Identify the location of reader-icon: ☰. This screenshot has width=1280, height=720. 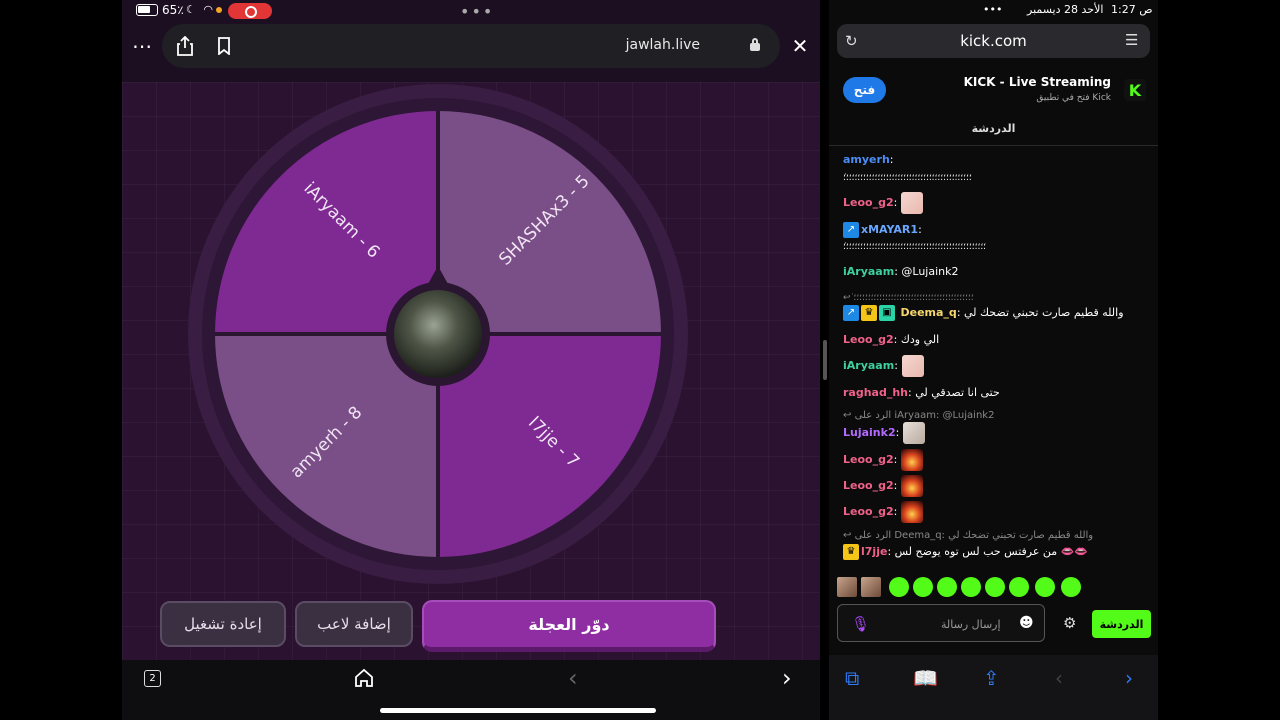
(1131, 40).